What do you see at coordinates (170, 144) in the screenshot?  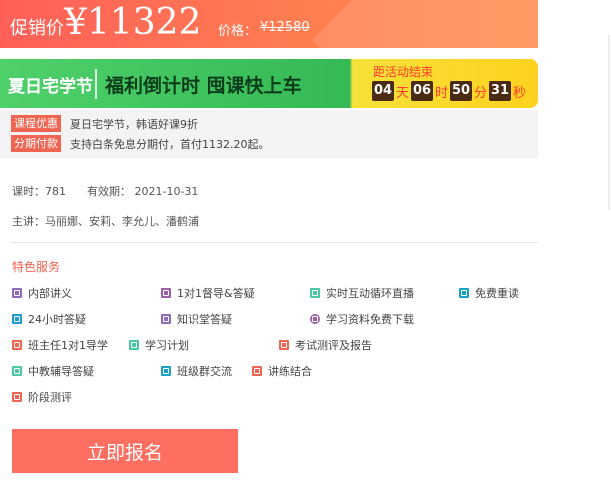 I see `installment-text: 支持白条免息分期付，首付1132.20起。` at bounding box center [170, 144].